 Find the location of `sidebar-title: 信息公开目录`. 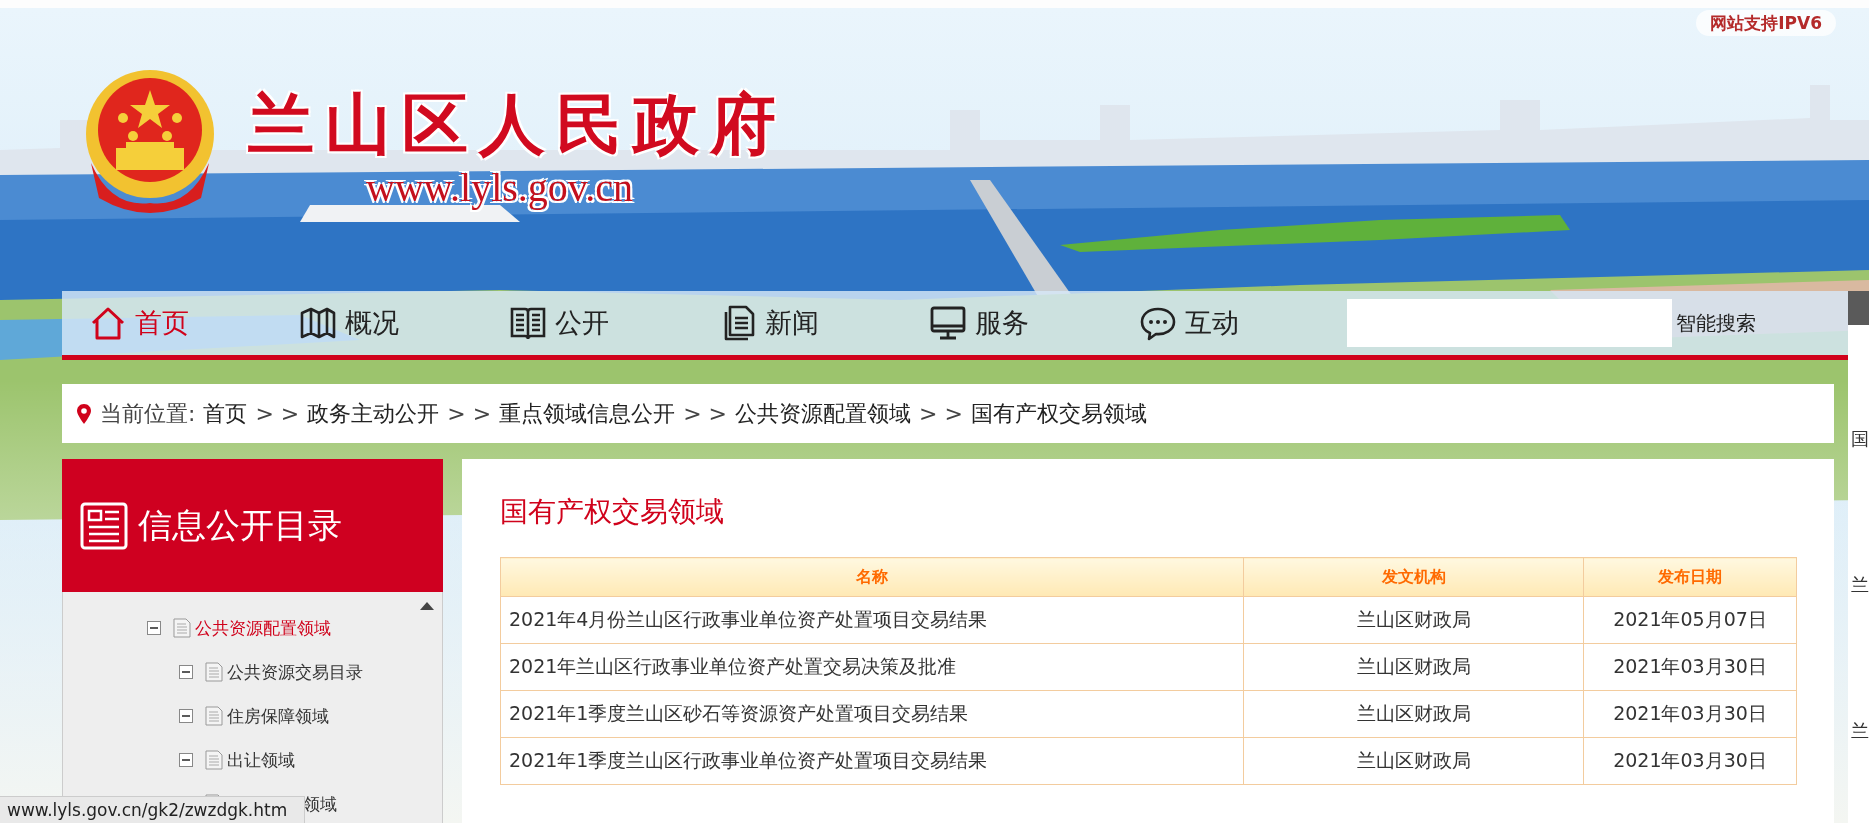

sidebar-title: 信息公开目录 is located at coordinates (240, 525).